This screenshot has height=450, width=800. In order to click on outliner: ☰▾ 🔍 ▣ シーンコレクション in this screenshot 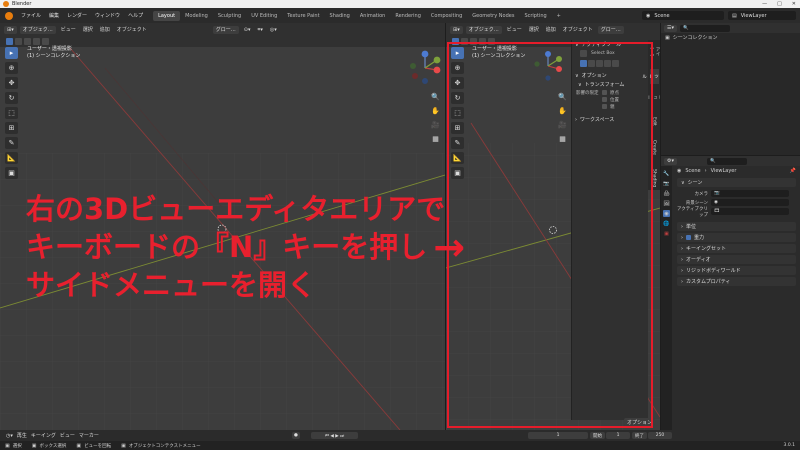, I will do `click(730, 89)`.